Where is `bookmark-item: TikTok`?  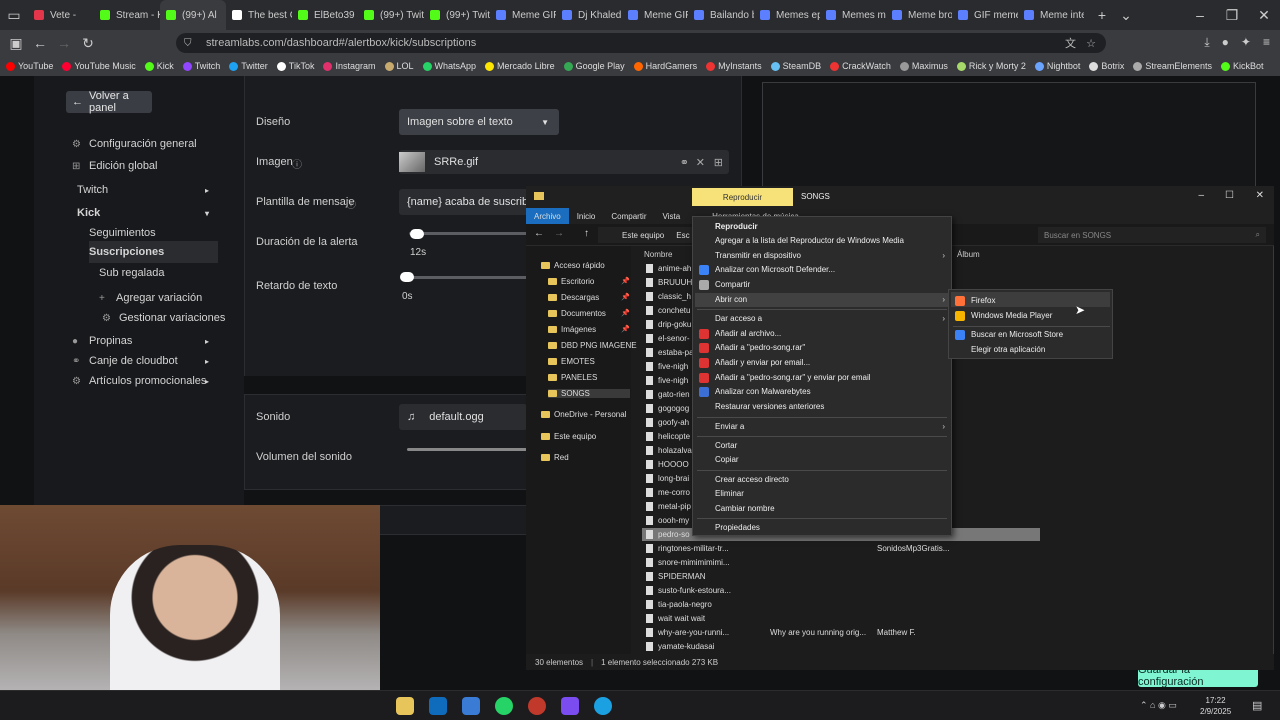 bookmark-item: TikTok is located at coordinates (295, 66).